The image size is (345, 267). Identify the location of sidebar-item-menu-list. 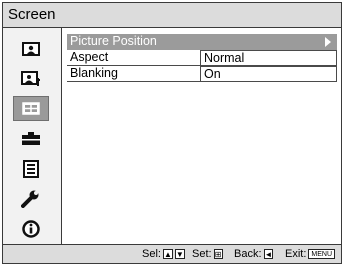
(31, 168).